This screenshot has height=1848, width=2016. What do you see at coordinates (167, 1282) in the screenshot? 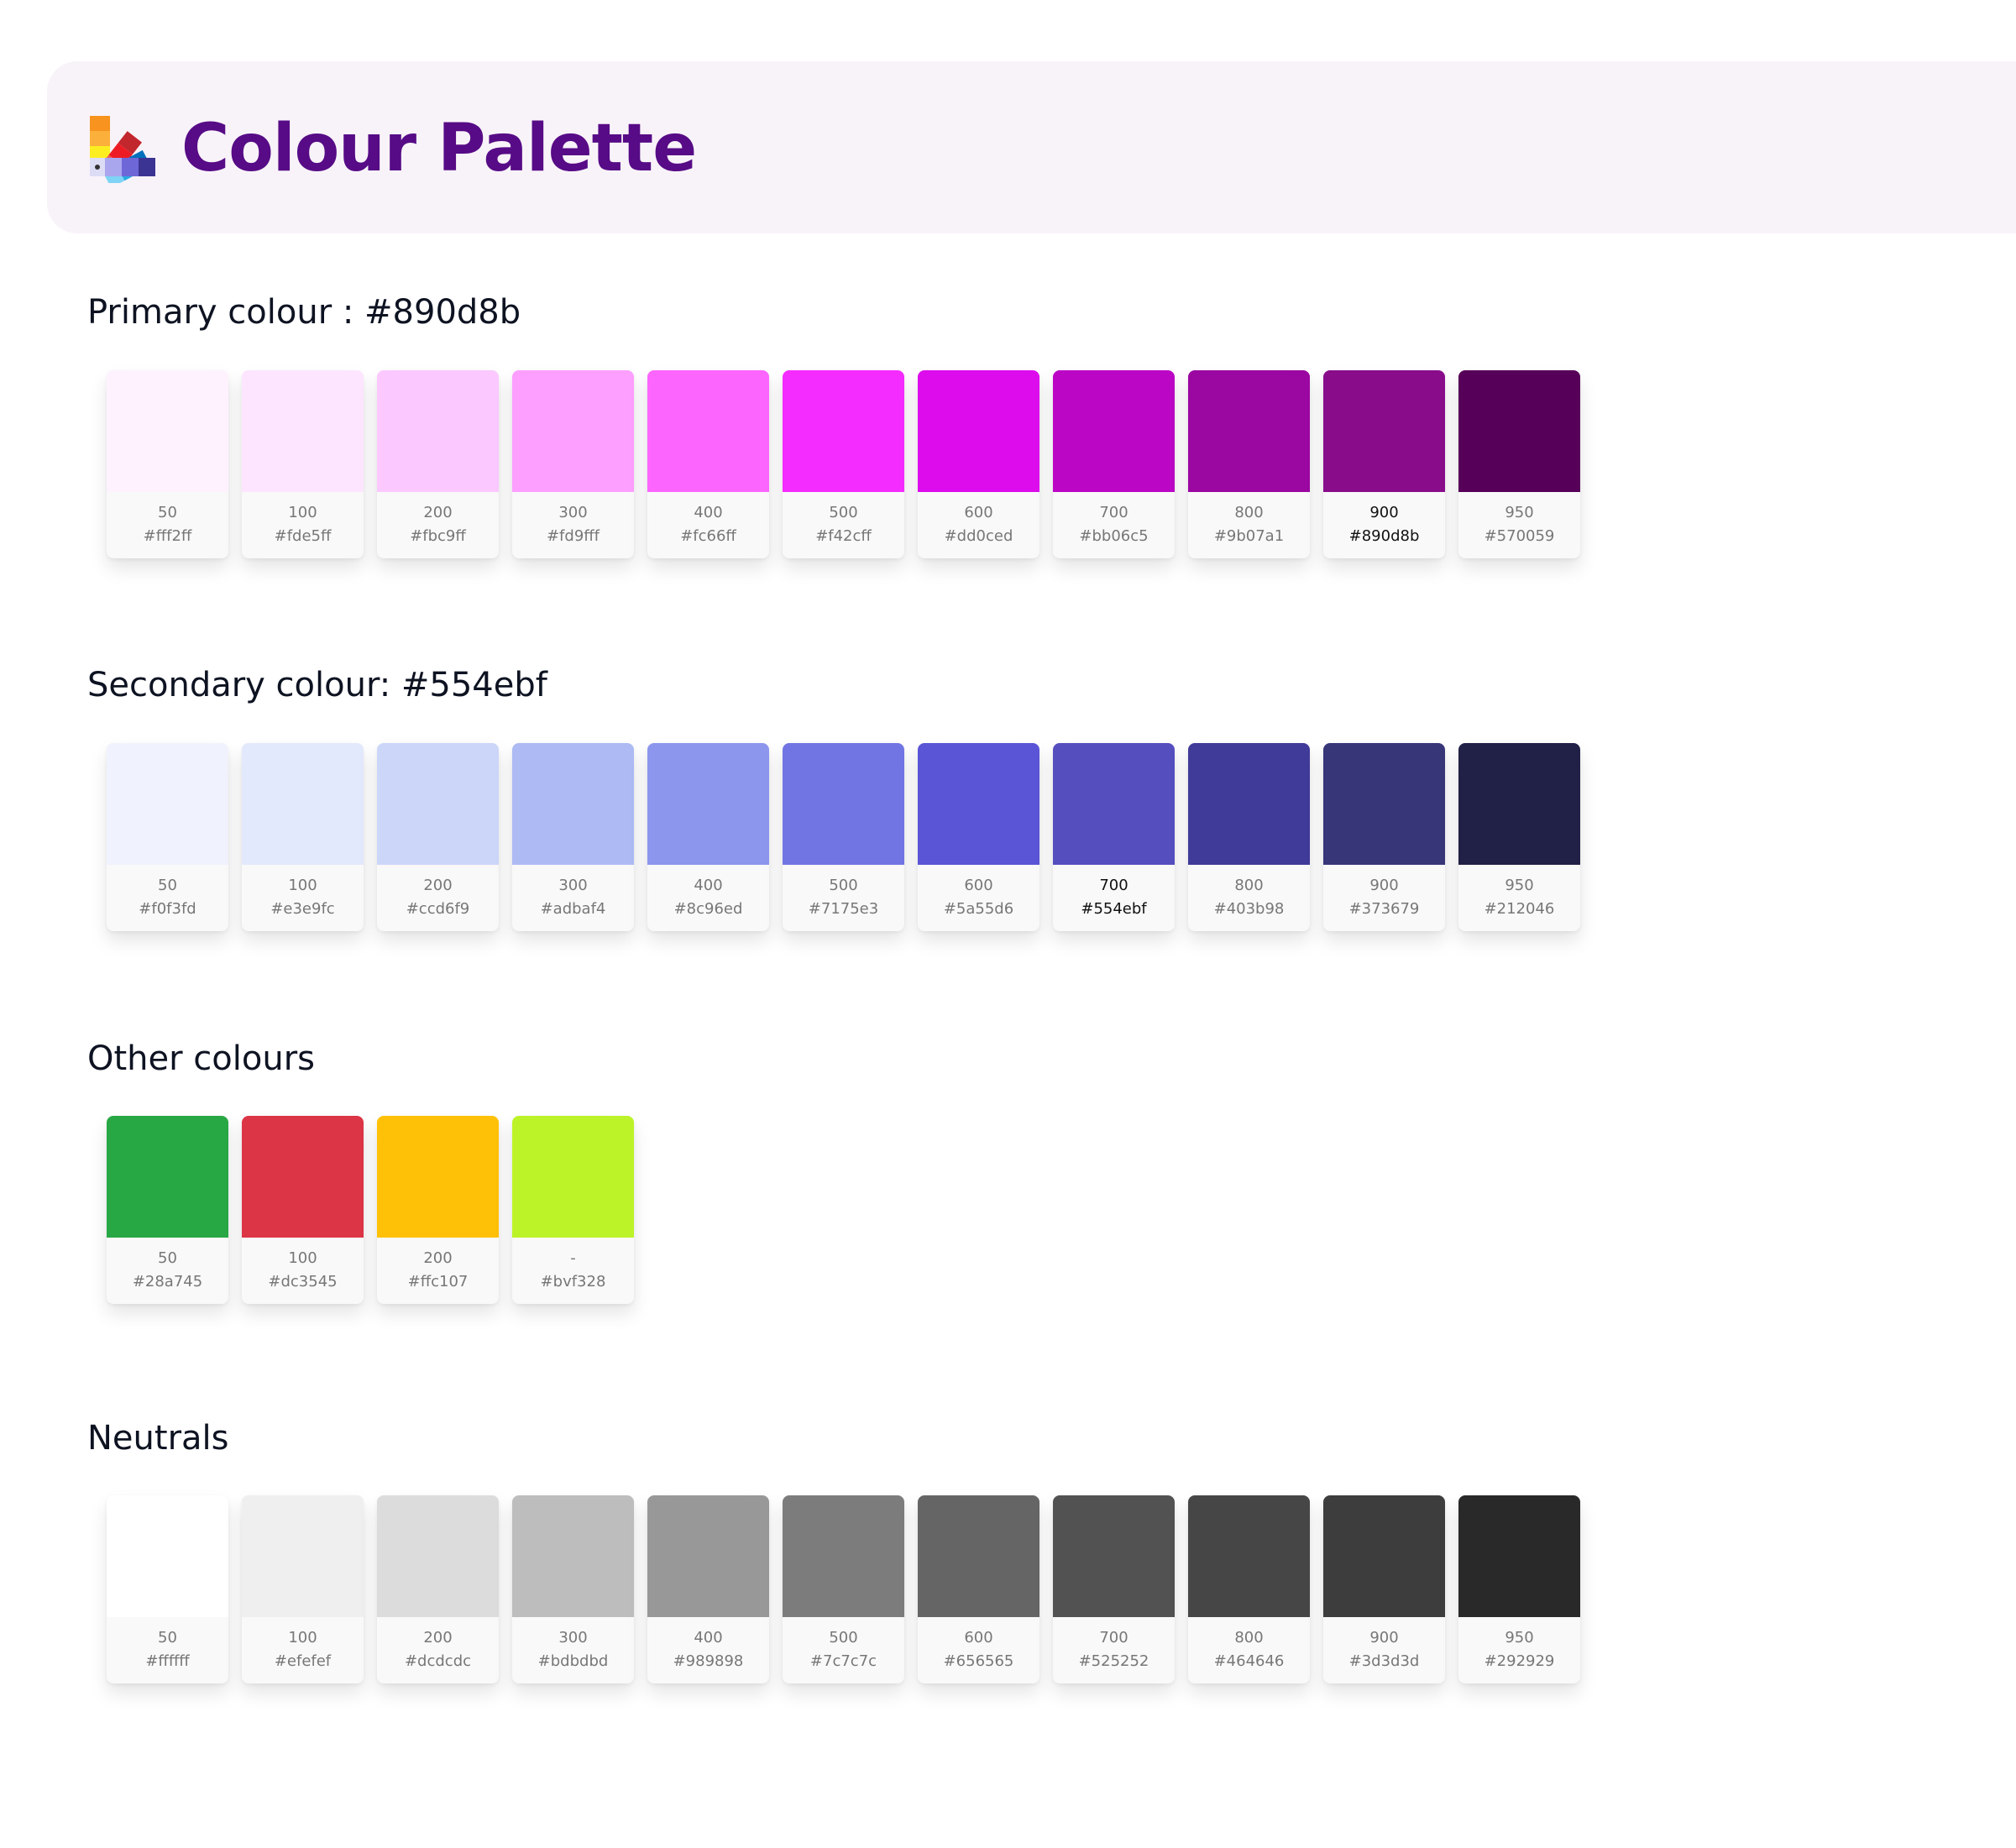
I see `swatch-hex-label: #28a745` at bounding box center [167, 1282].